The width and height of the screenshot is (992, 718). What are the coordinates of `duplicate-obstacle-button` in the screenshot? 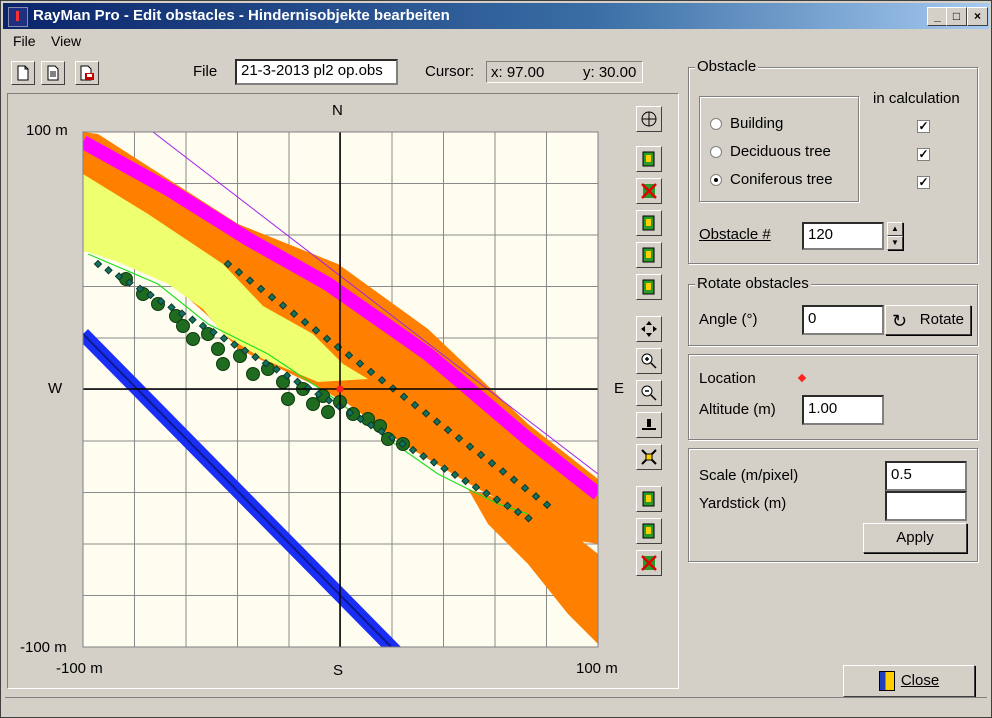 It's located at (649, 287).